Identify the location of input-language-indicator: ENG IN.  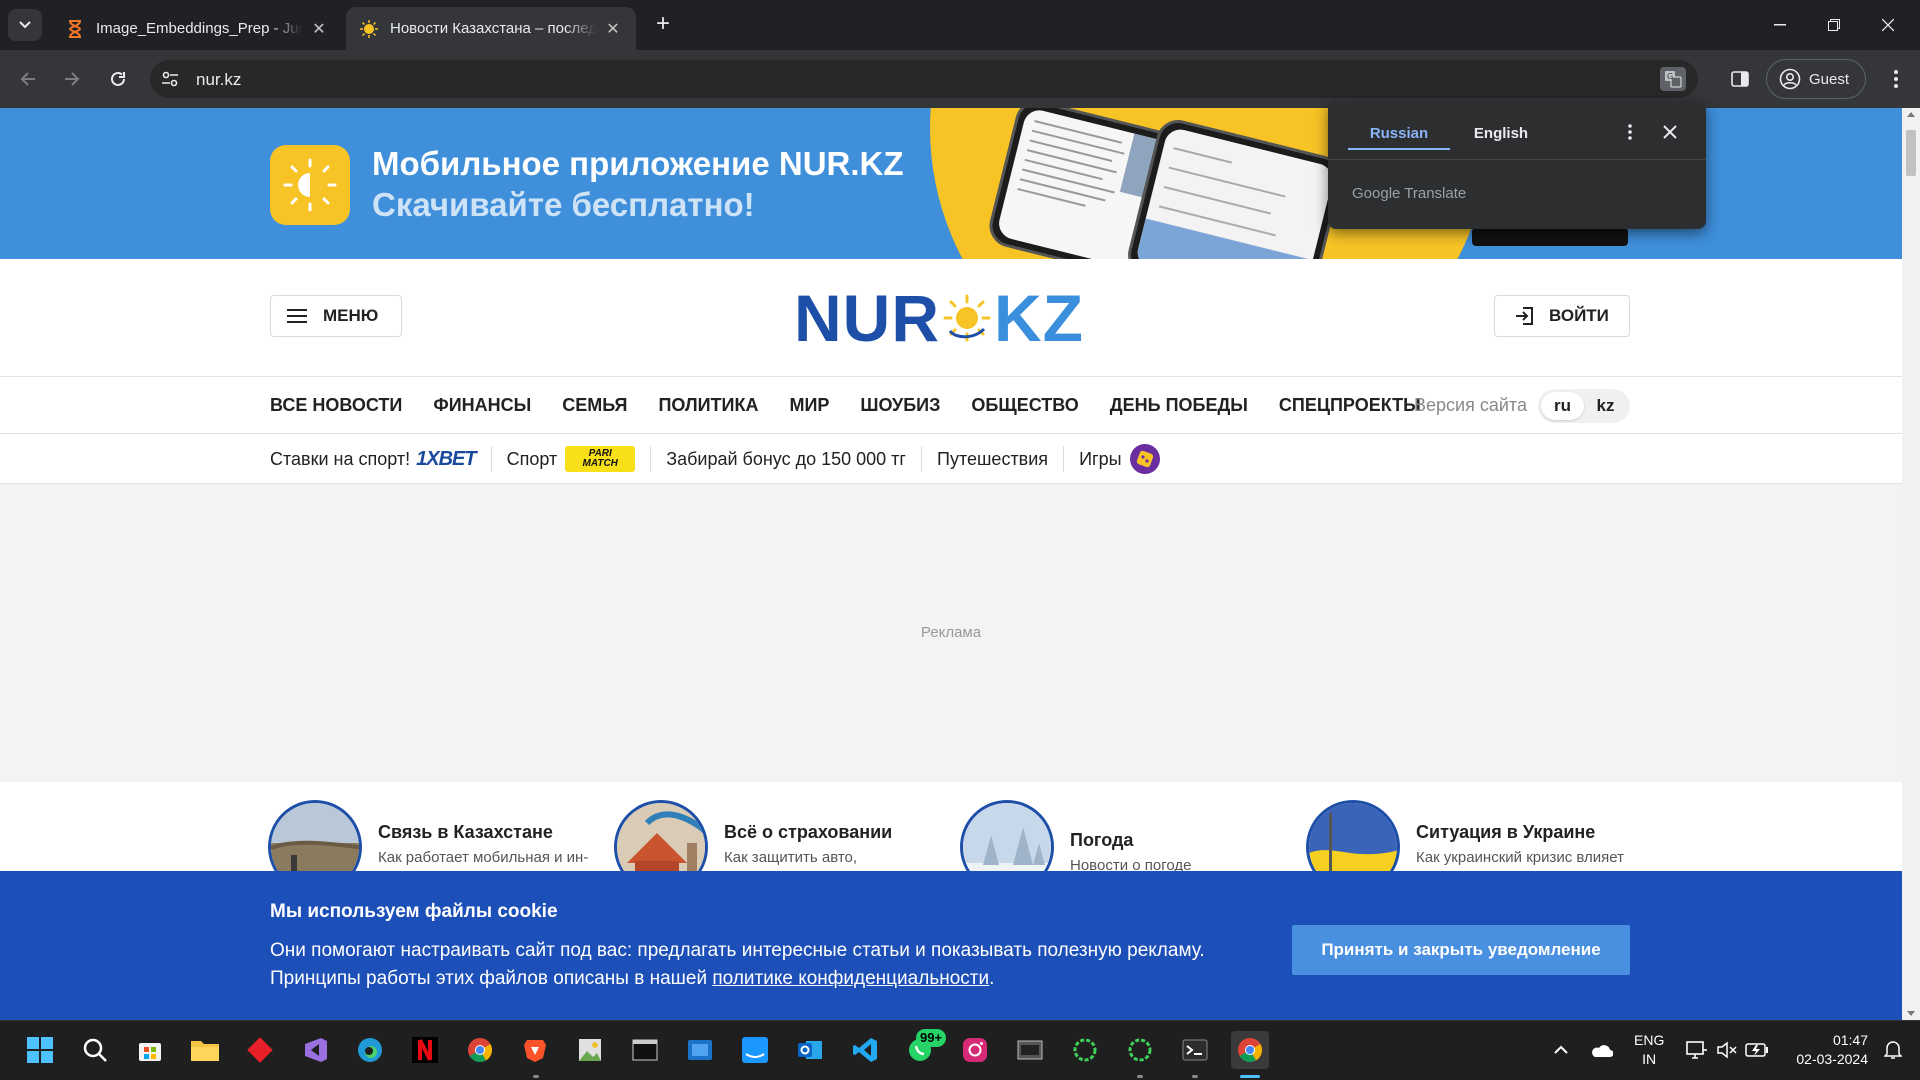
(1649, 1050).